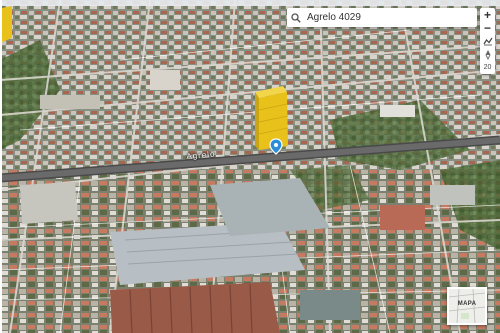 The width and height of the screenshot is (500, 333). I want to click on zoom-out-button: −, so click(487, 29).